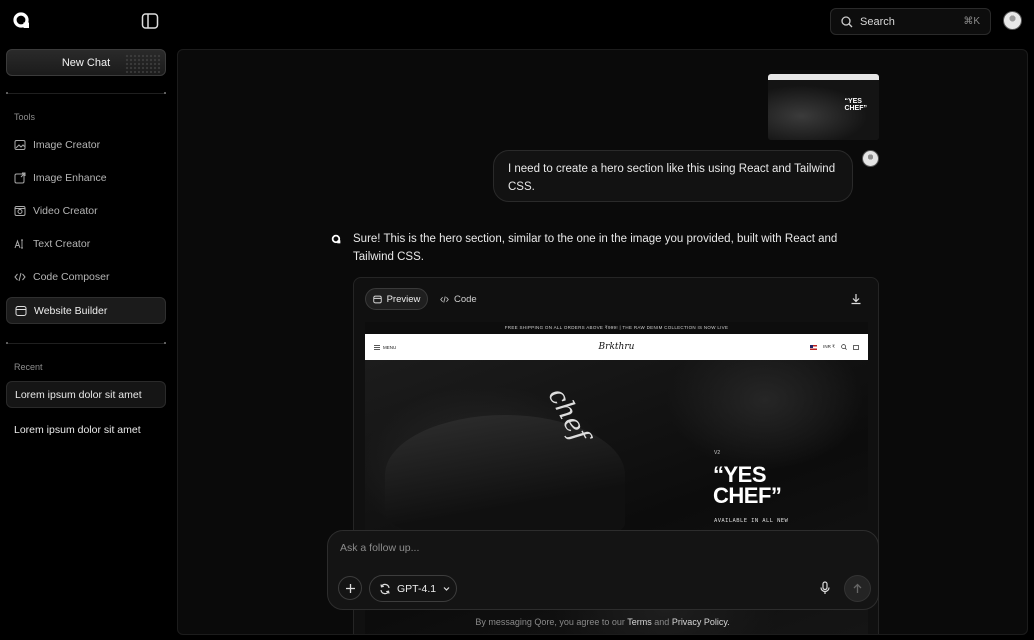 Image resolution: width=1034 pixels, height=640 pixels. I want to click on window-icon, so click(377, 299).